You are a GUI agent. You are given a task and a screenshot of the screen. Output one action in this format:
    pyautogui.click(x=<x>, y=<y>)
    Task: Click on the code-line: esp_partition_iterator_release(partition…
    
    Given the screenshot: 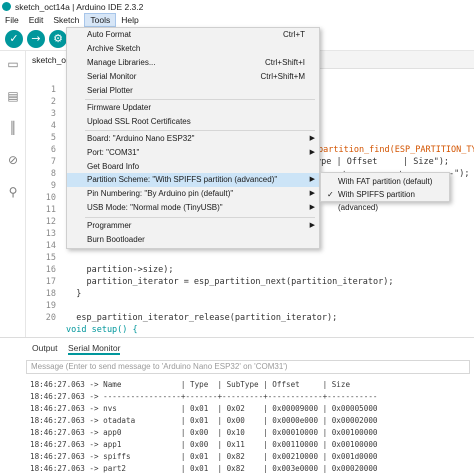 What is the action you would take?
    pyautogui.click(x=202, y=318)
    